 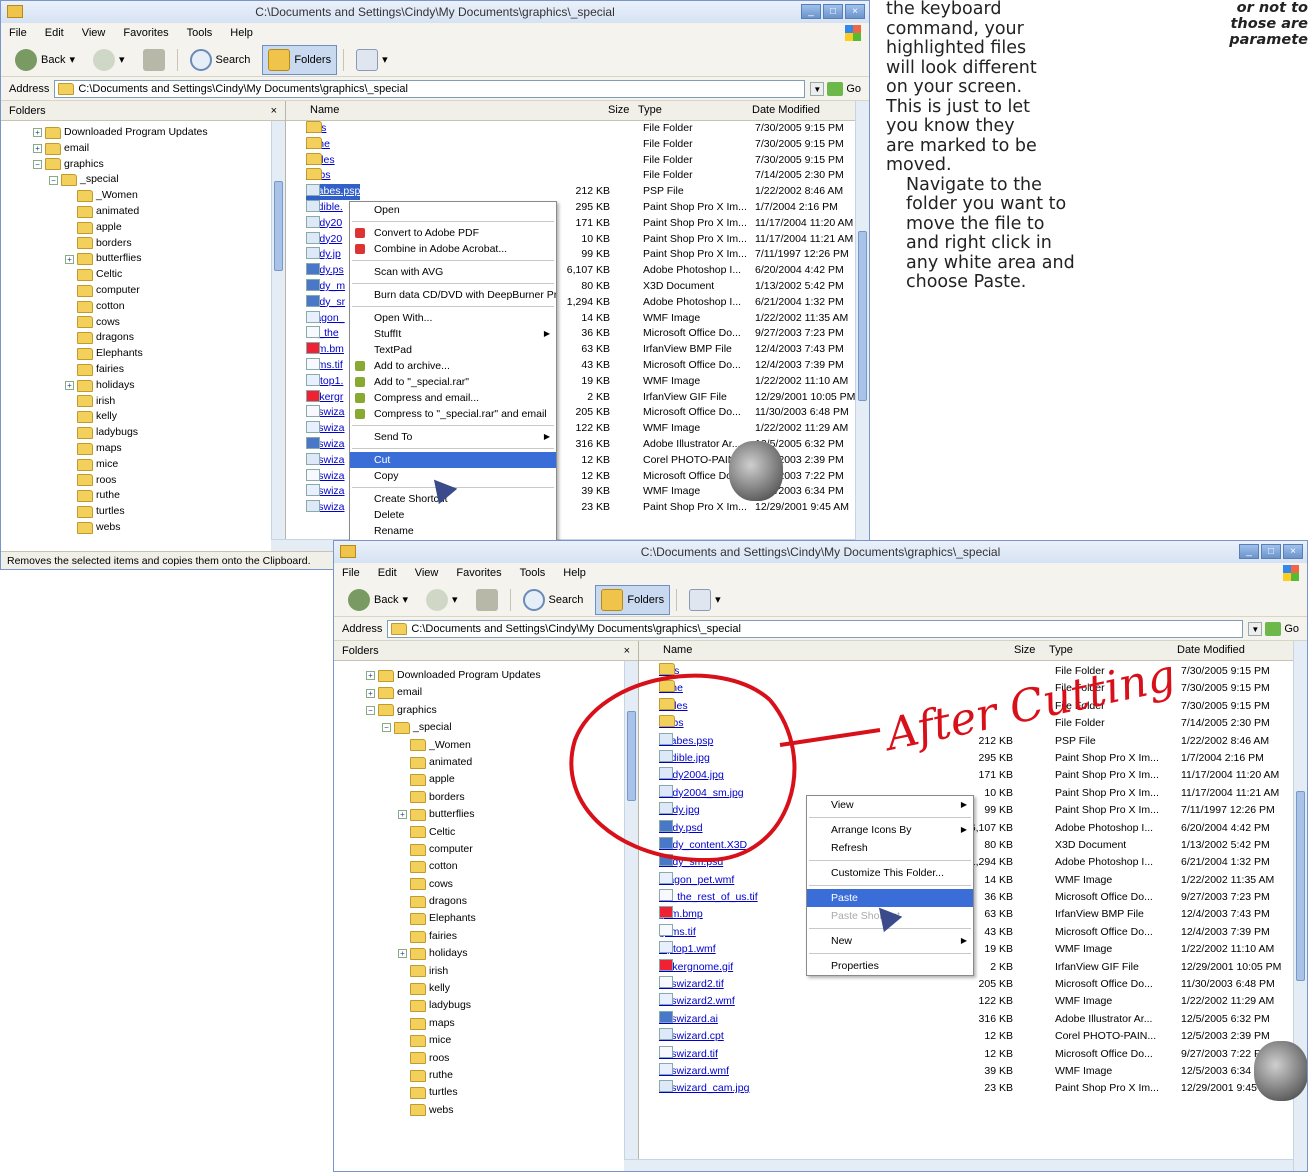 I want to click on annotation-text: After Cutting, so click(x=1029, y=706).